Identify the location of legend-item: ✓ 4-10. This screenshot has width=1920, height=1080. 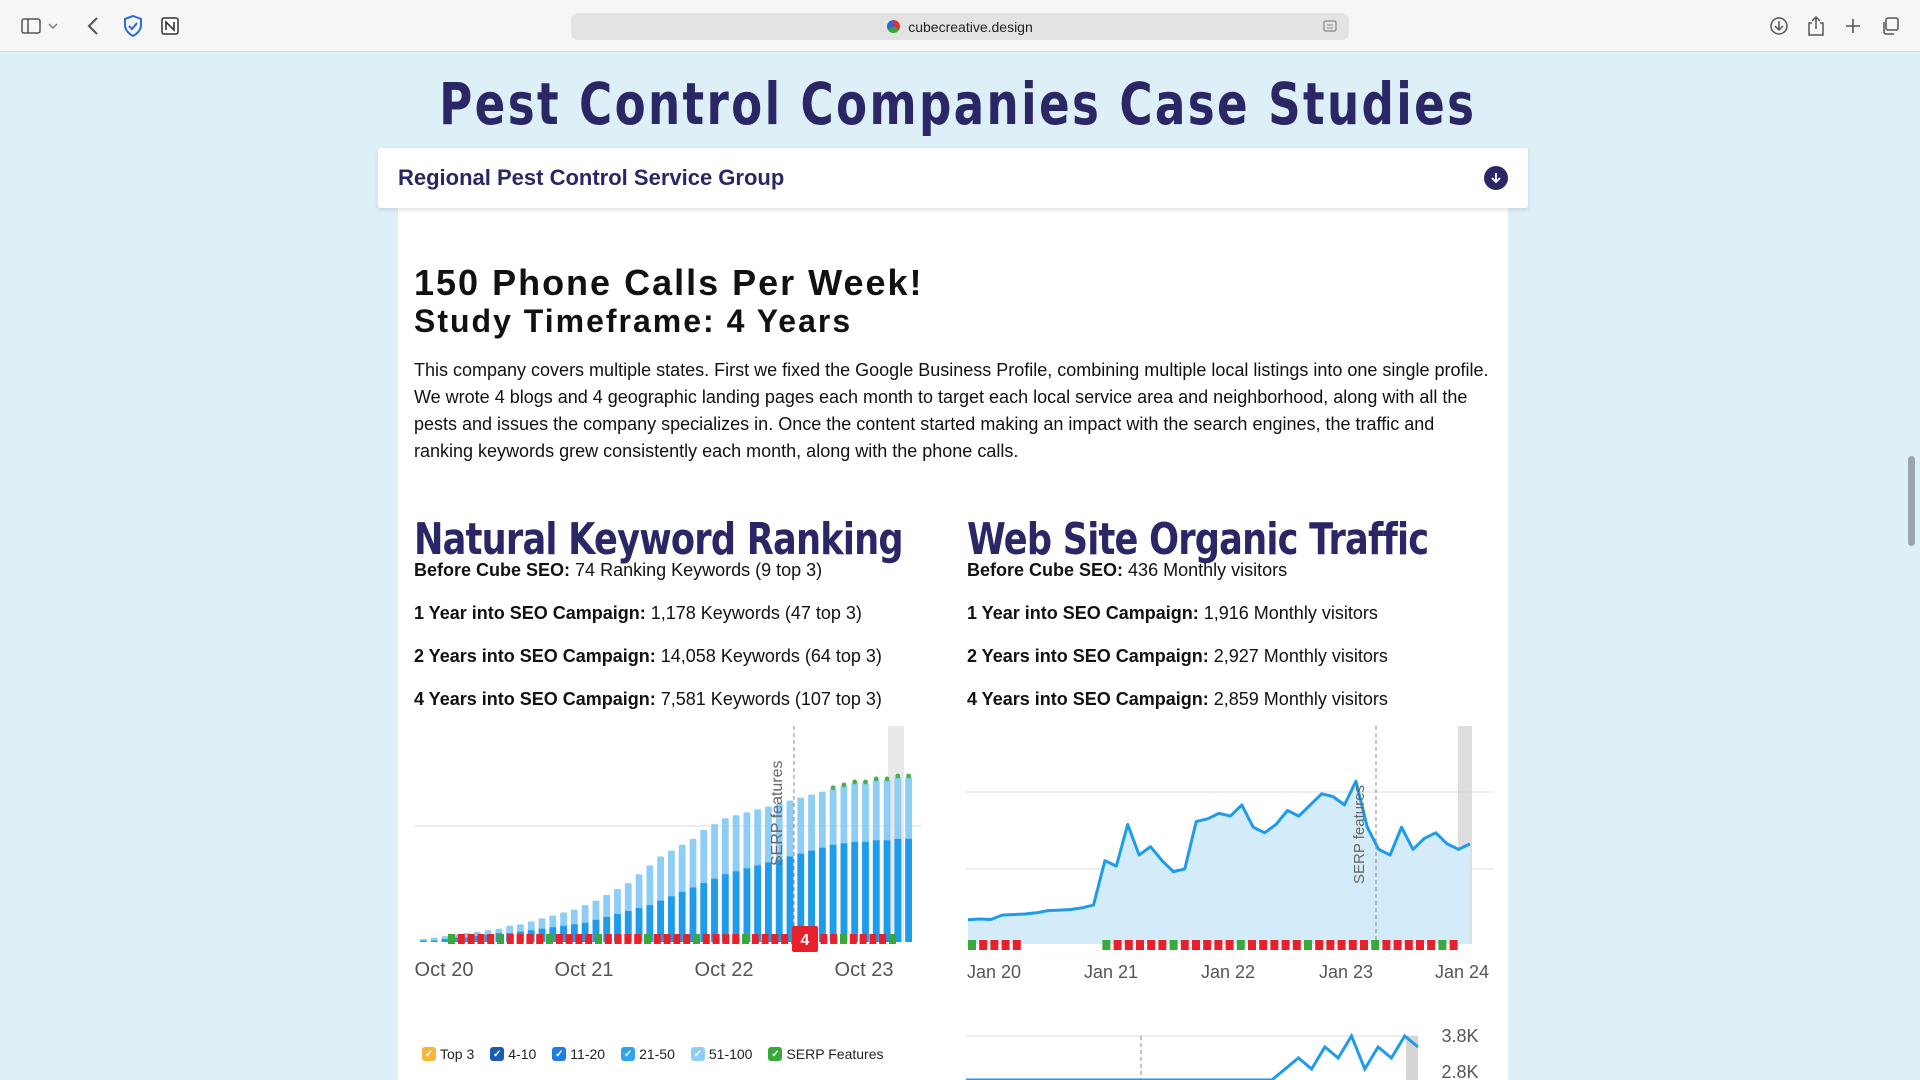
(513, 1054).